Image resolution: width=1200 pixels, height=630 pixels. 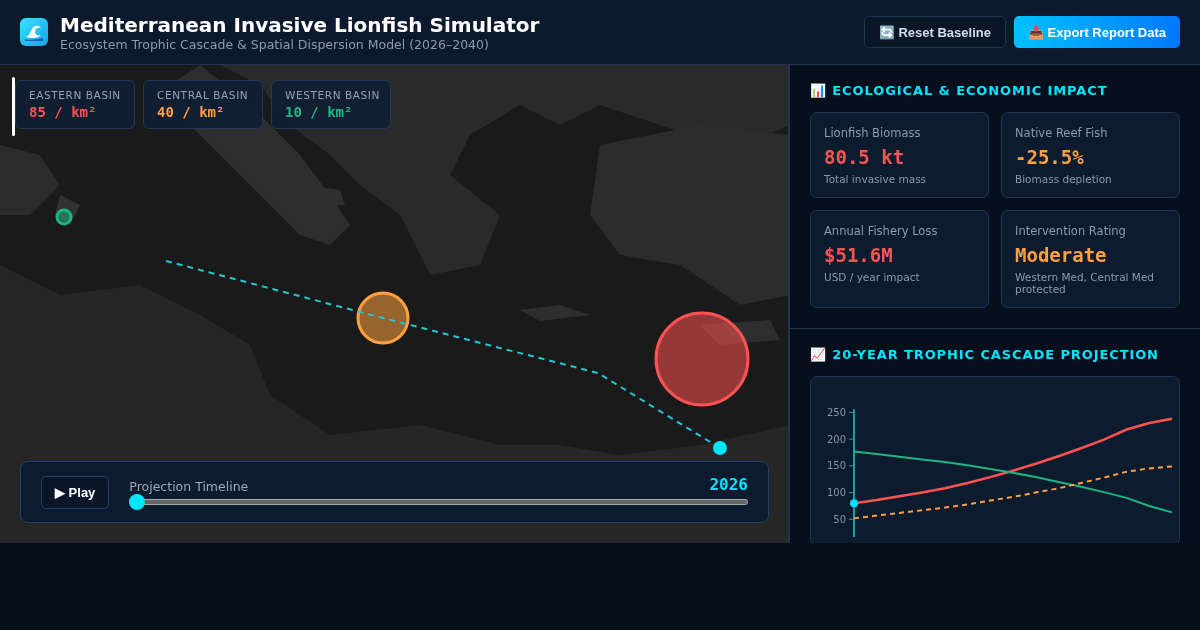 I want to click on metric-value: 80.5 kt, so click(x=865, y=157).